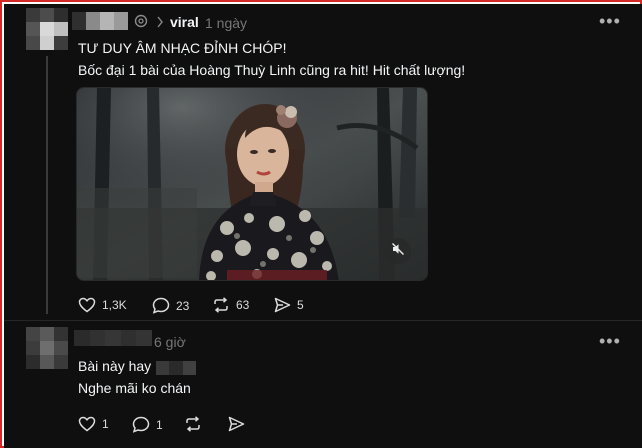 The image size is (642, 448). Describe the element at coordinates (159, 424) in the screenshot. I see `reply-comment-count: 1` at that location.